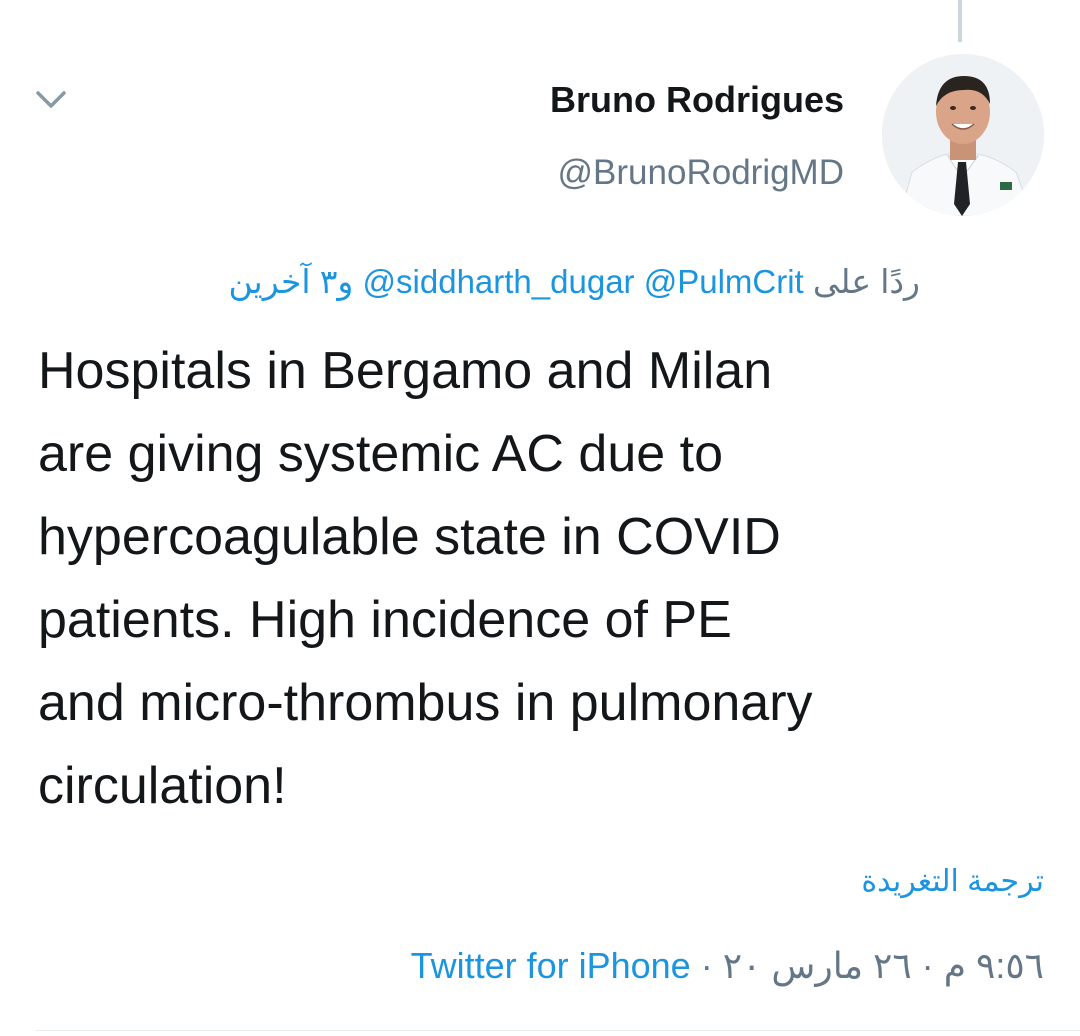 The image size is (1080, 1036). What do you see at coordinates (960, 21) in the screenshot?
I see `thread-connector-line` at bounding box center [960, 21].